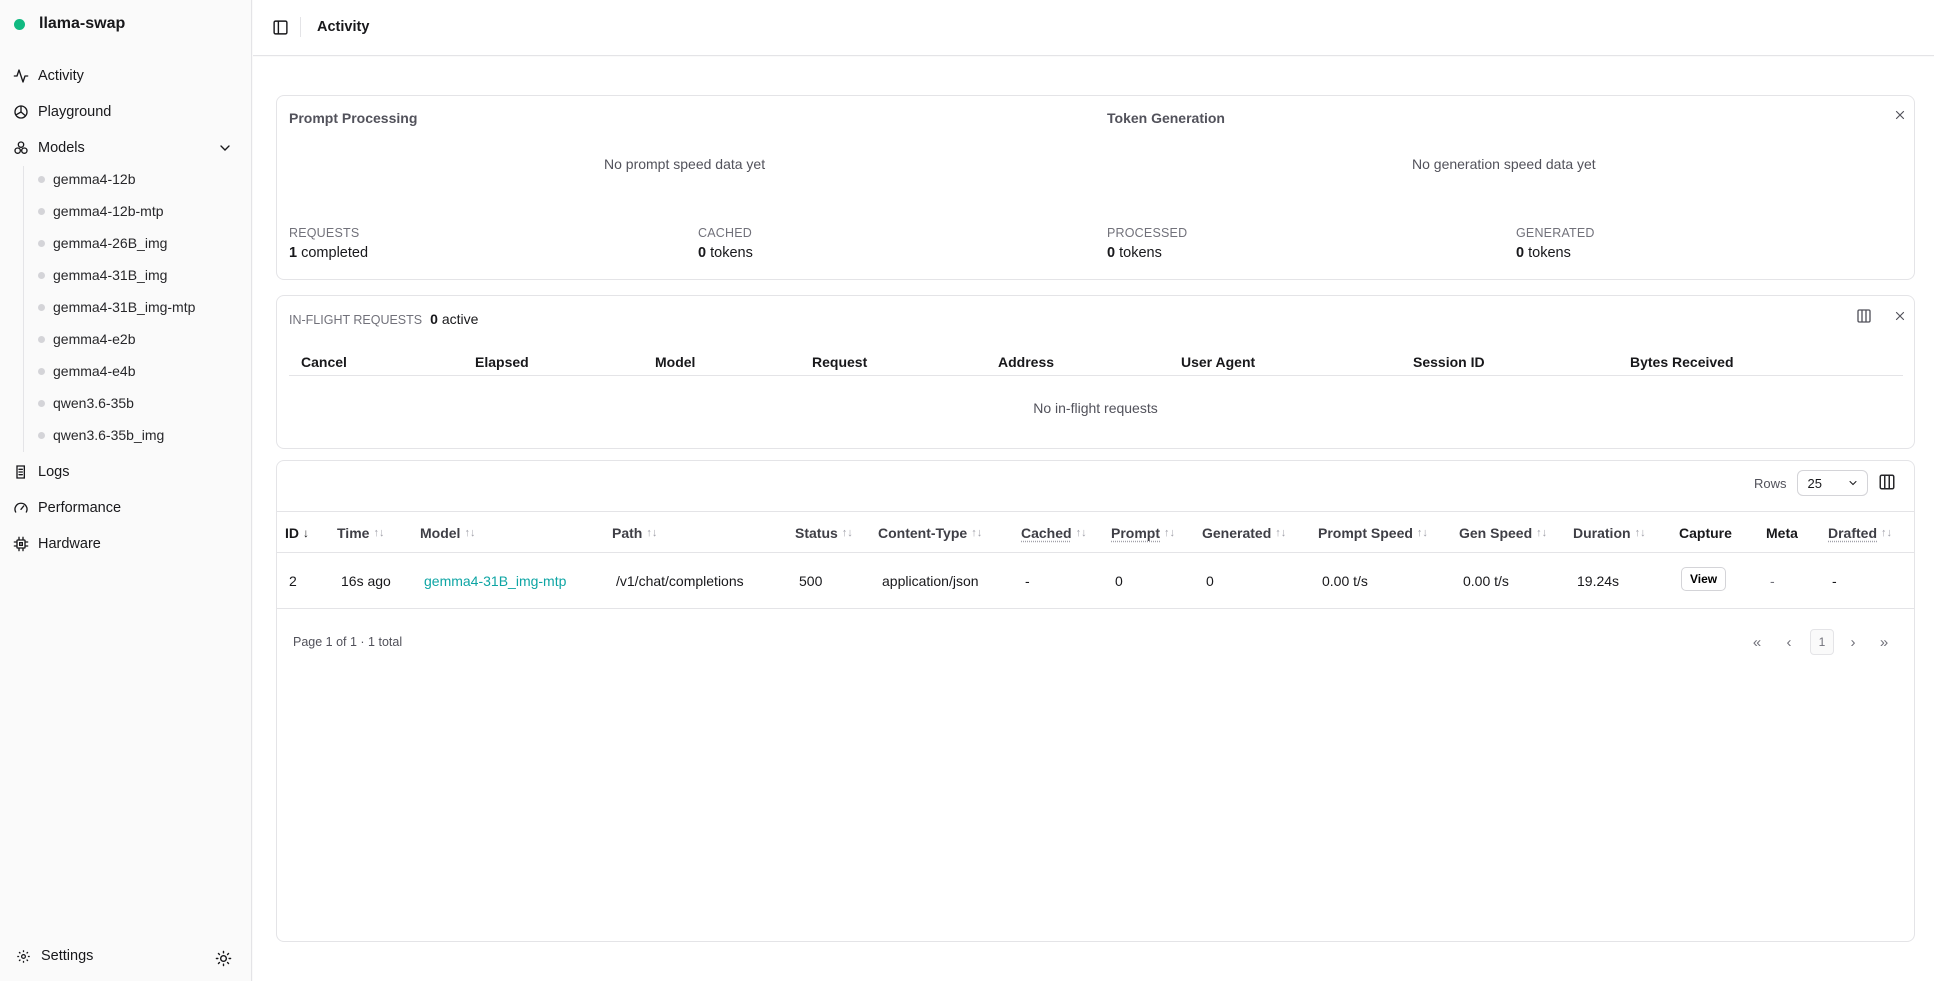  Describe the element at coordinates (126, 112) in the screenshot. I see `sidebar-item-playground: Playground` at that location.